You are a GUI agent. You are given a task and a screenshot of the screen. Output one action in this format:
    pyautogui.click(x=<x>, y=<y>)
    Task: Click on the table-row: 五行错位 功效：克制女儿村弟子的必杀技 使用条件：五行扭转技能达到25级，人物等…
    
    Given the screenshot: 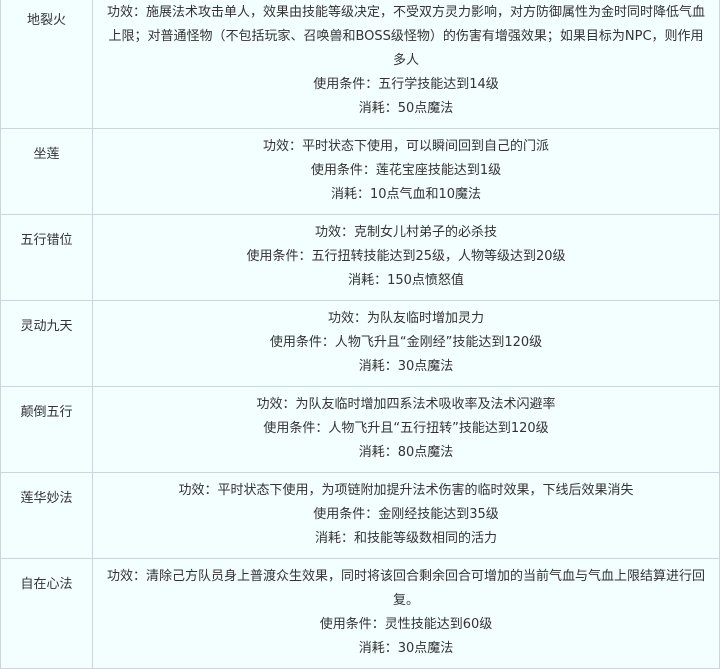 What is the action you would take?
    pyautogui.click(x=360, y=257)
    